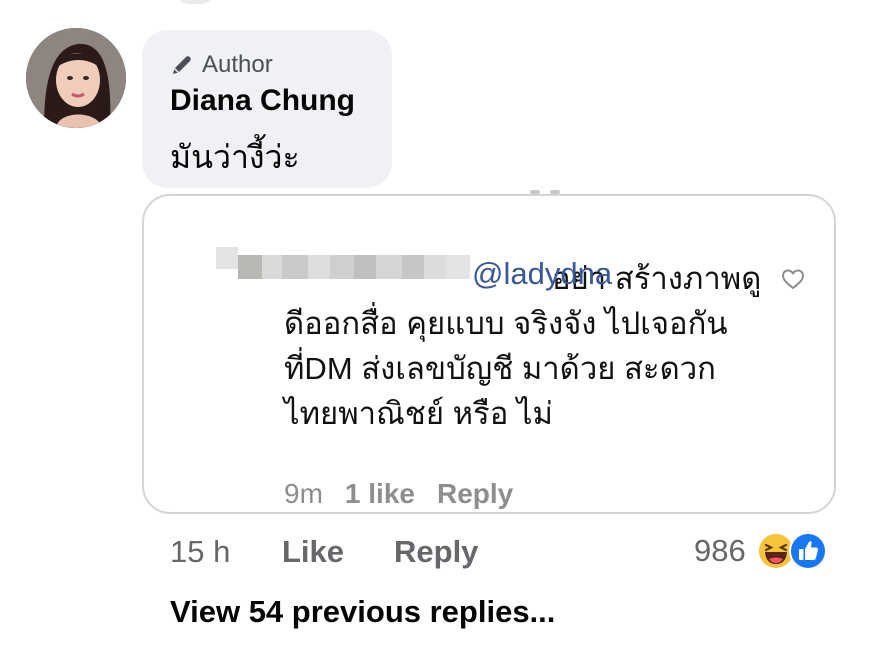 The width and height of the screenshot is (869, 648). Describe the element at coordinates (338, 552) in the screenshot. I see `like-button: Like` at that location.